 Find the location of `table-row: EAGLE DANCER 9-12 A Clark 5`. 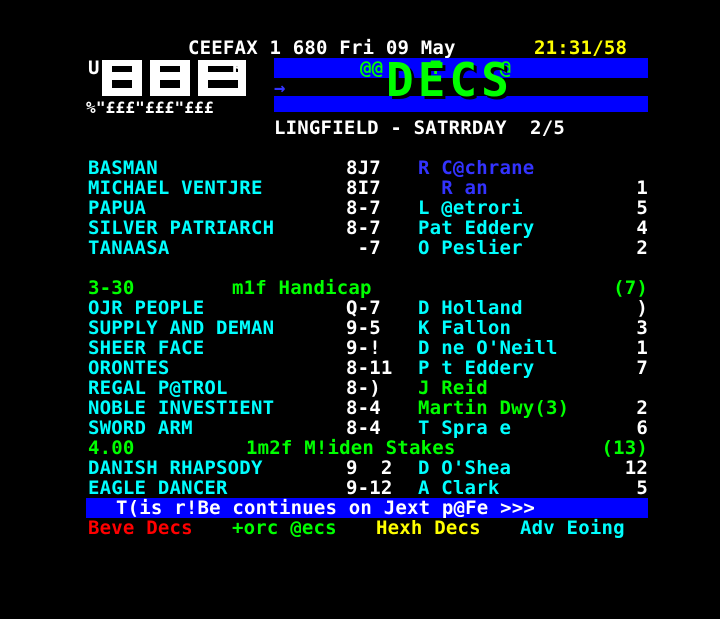

table-row: EAGLE DANCER 9-12 A Clark 5 is located at coordinates (360, 488).